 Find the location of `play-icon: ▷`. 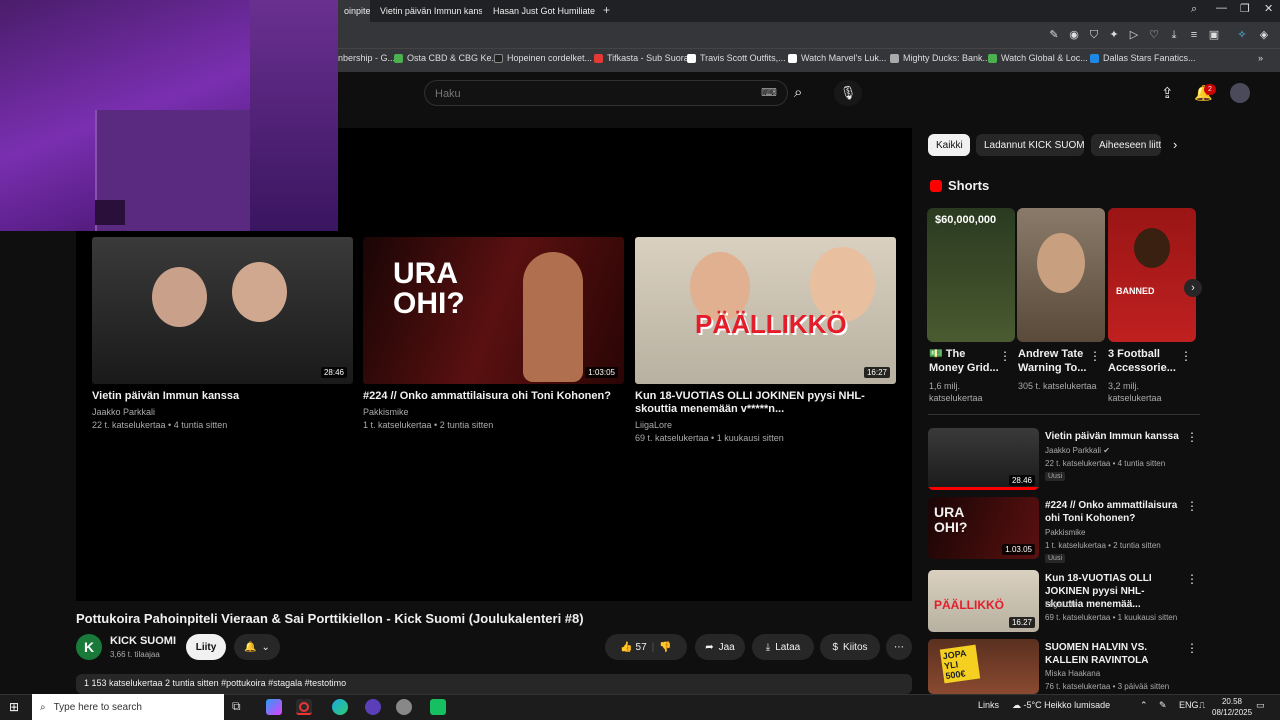

play-icon: ▷ is located at coordinates (1134, 35).